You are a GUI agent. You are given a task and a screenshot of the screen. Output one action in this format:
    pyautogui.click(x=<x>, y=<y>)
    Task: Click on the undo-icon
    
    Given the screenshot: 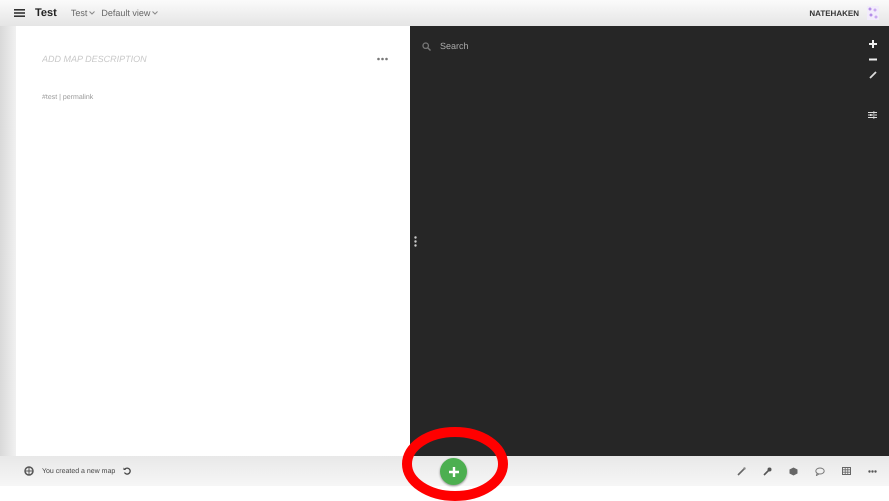 What is the action you would take?
    pyautogui.click(x=127, y=471)
    